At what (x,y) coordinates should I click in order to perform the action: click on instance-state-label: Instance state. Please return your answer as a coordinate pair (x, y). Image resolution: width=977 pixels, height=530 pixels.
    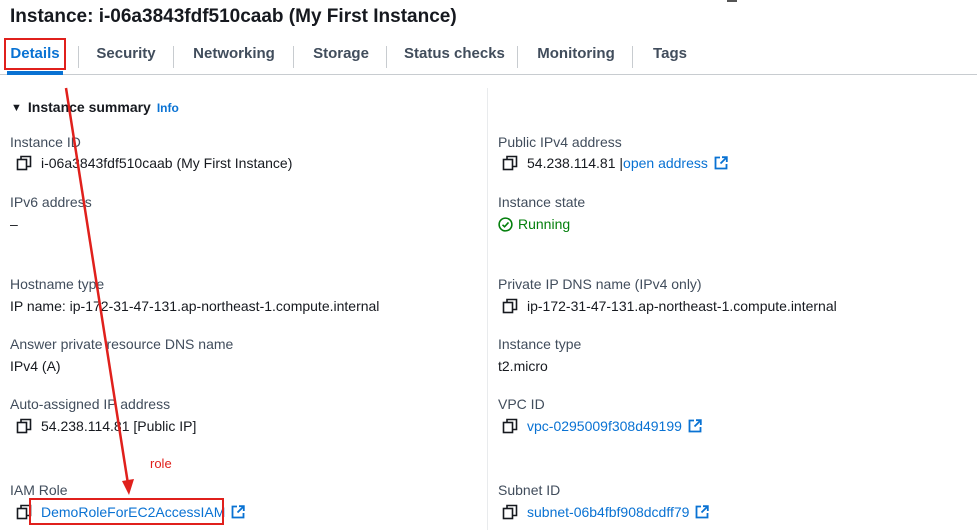
    Looking at the image, I should click on (542, 202).